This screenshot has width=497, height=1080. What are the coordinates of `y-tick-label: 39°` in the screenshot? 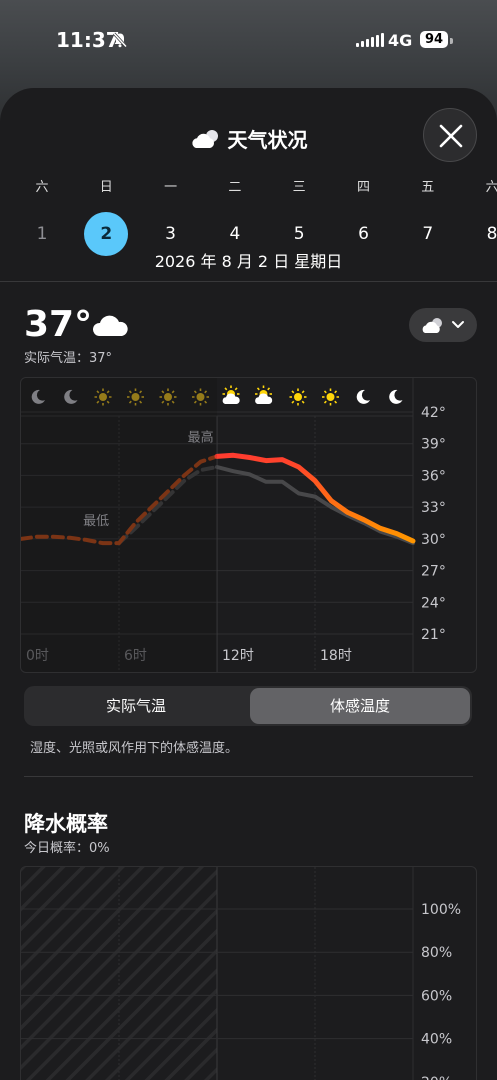 It's located at (433, 445).